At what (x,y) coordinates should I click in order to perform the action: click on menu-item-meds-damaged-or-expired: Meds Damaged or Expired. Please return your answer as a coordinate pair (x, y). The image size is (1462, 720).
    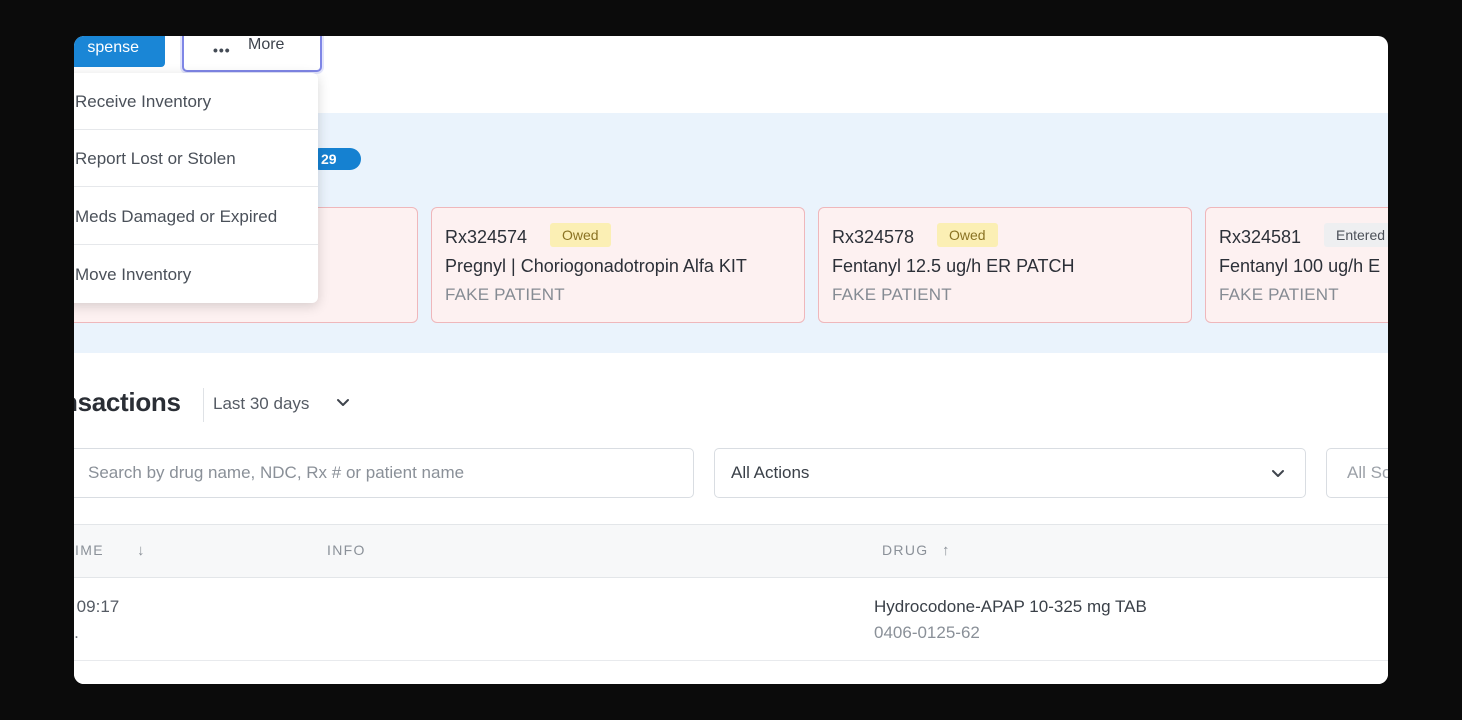
    Looking at the image, I should click on (196, 216).